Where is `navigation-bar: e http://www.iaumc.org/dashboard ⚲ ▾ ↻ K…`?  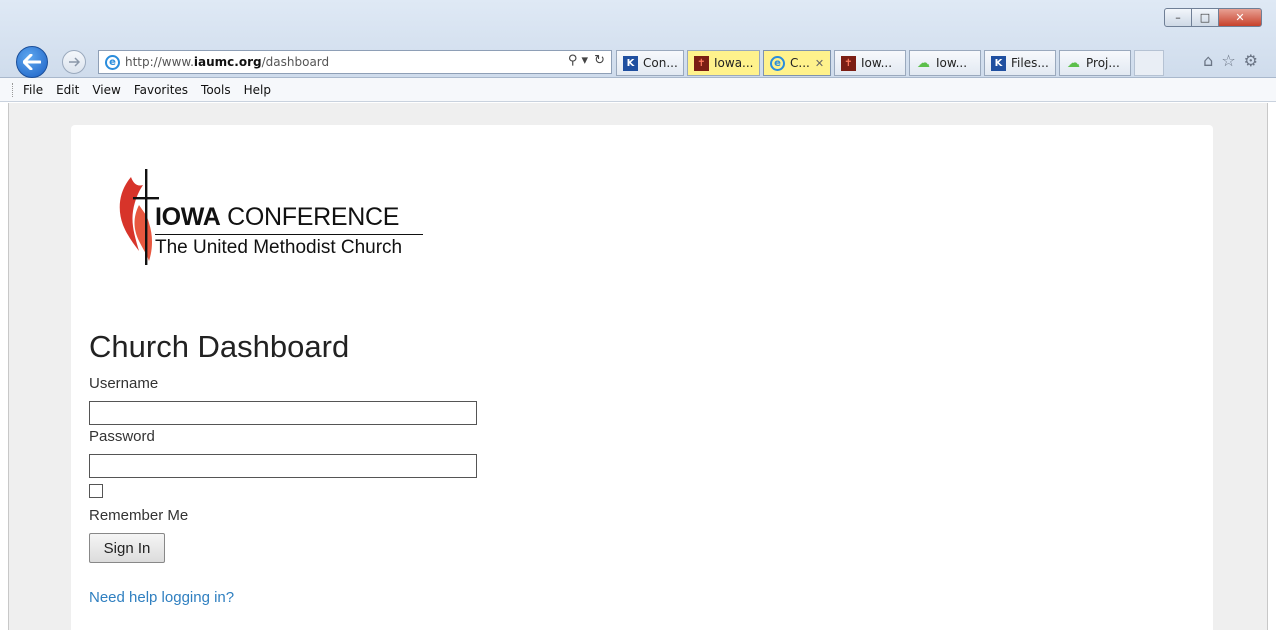
navigation-bar: e http://www.iaumc.org/dashboard ⚲ ▾ ↻ K… is located at coordinates (638, 61).